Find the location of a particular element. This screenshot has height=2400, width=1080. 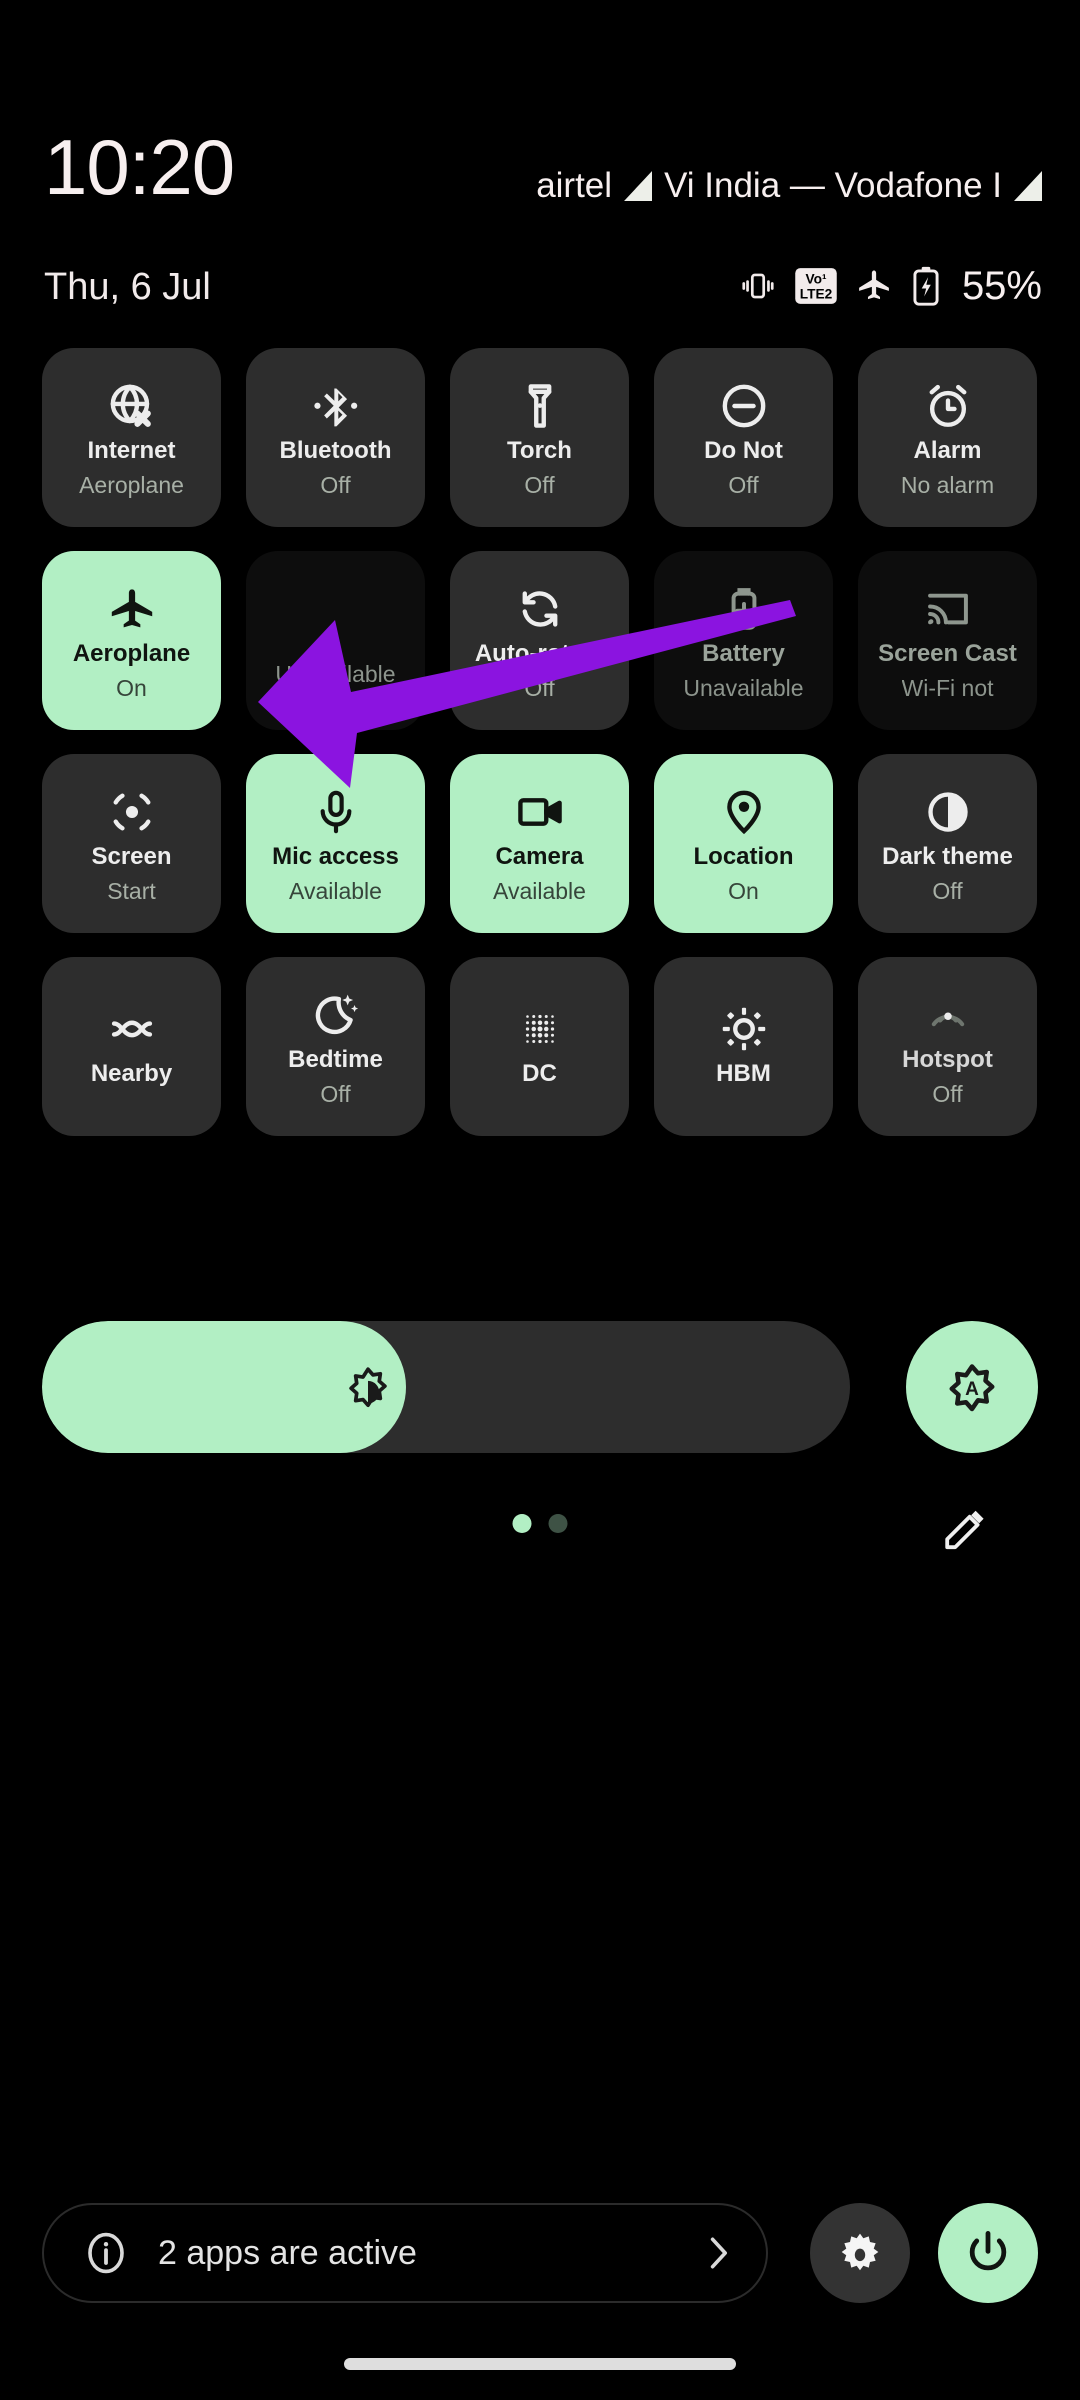

tile-hbm: HBM is located at coordinates (743, 1046).